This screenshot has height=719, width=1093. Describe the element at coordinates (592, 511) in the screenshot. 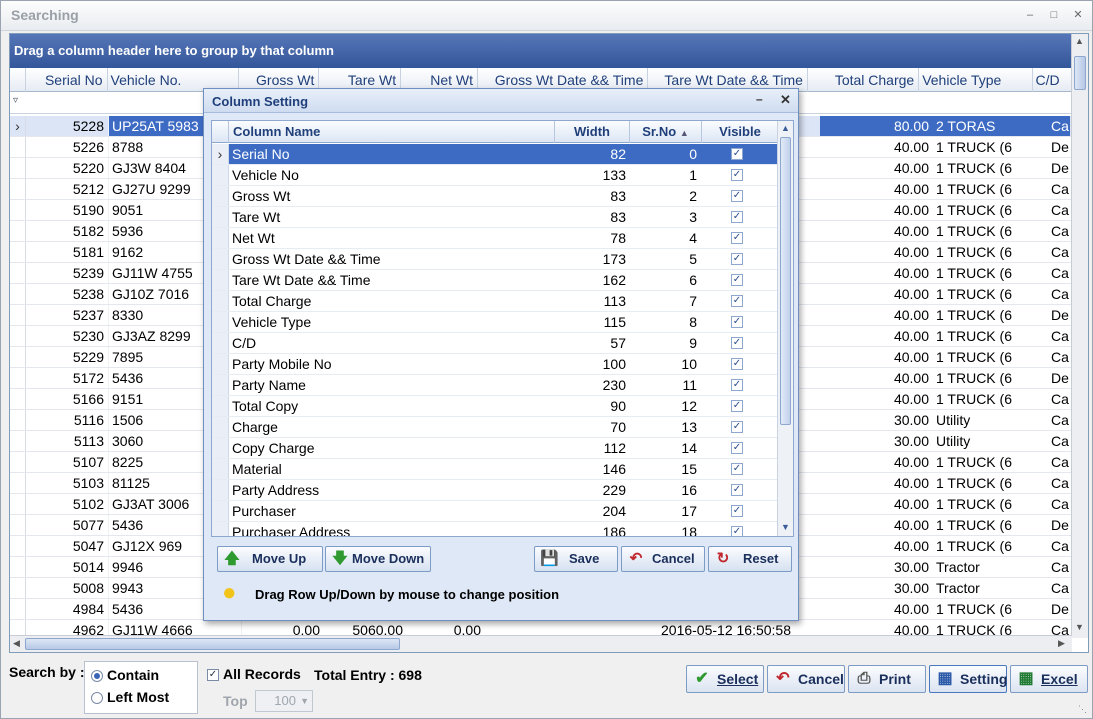

I see `cell-width: 204` at that location.